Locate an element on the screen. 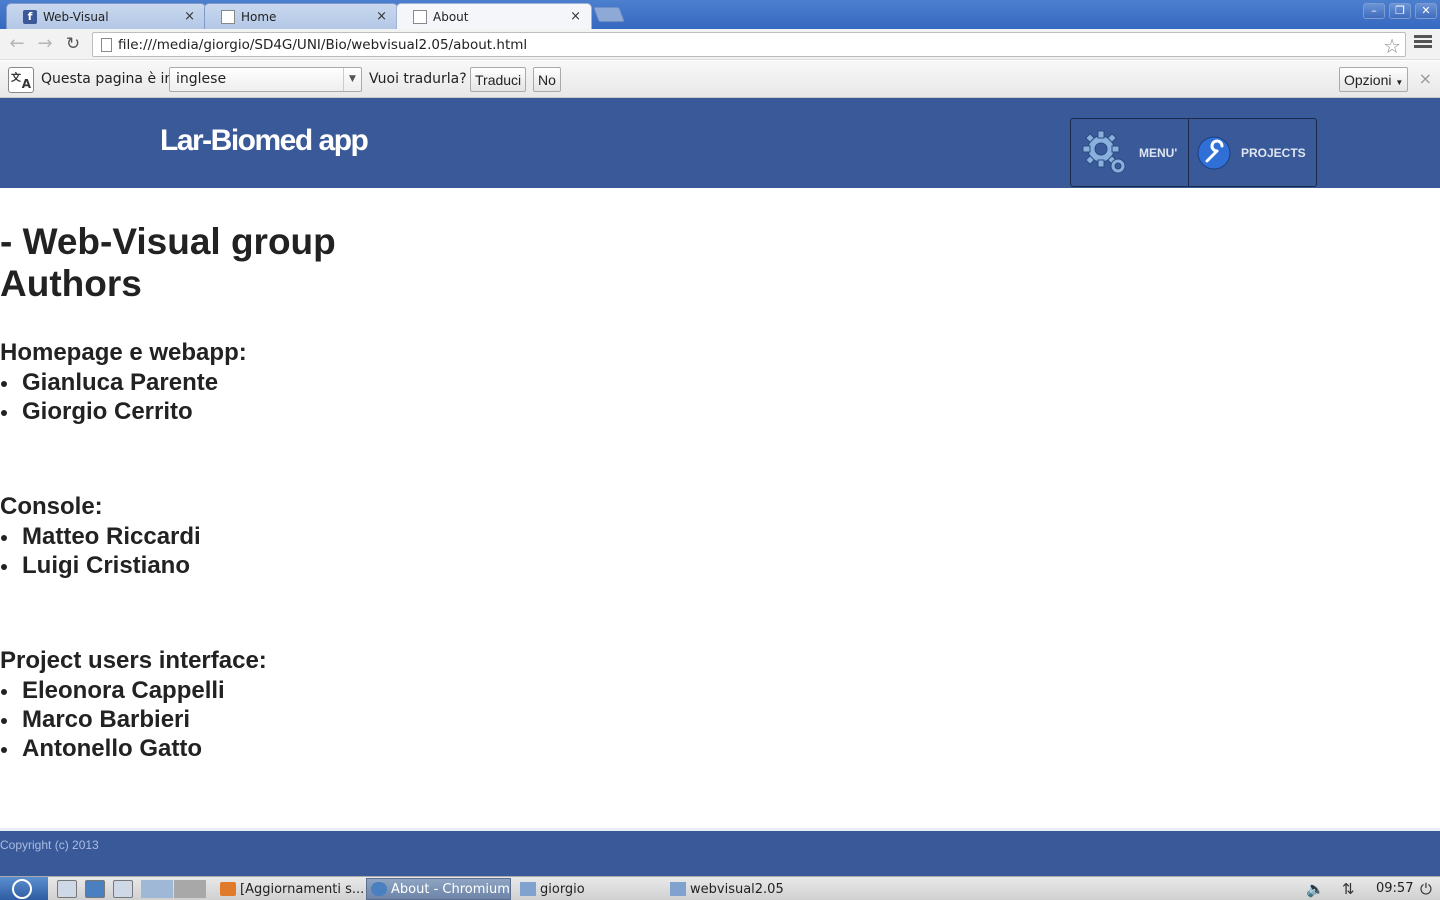 Image resolution: width=1440 pixels, height=900 pixels. window-close-icon: ✕ is located at coordinates (1426, 11).